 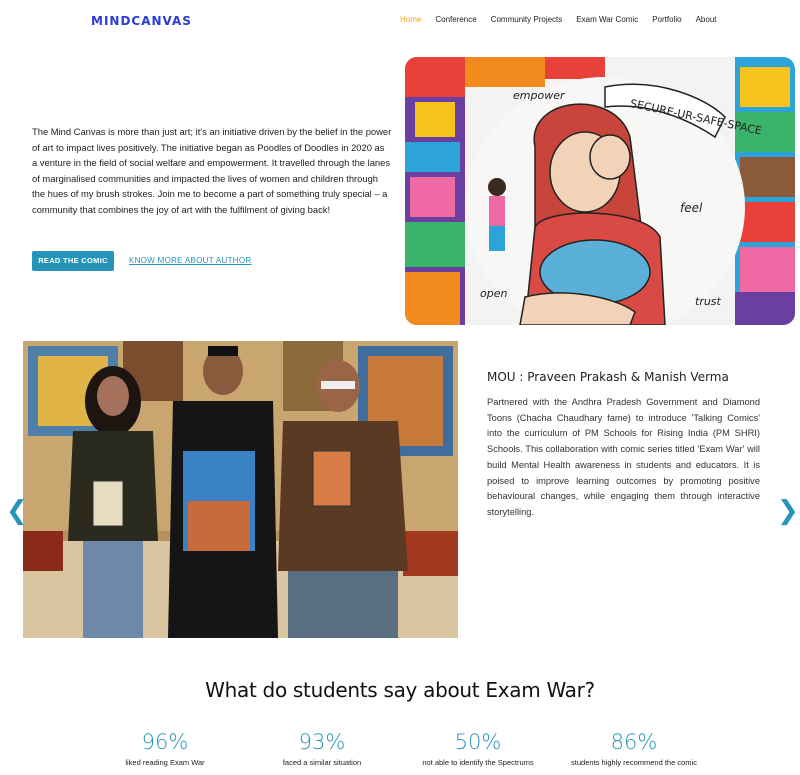 What do you see at coordinates (400, 690) in the screenshot?
I see `stats-heading: What do students say about Exam War?` at bounding box center [400, 690].